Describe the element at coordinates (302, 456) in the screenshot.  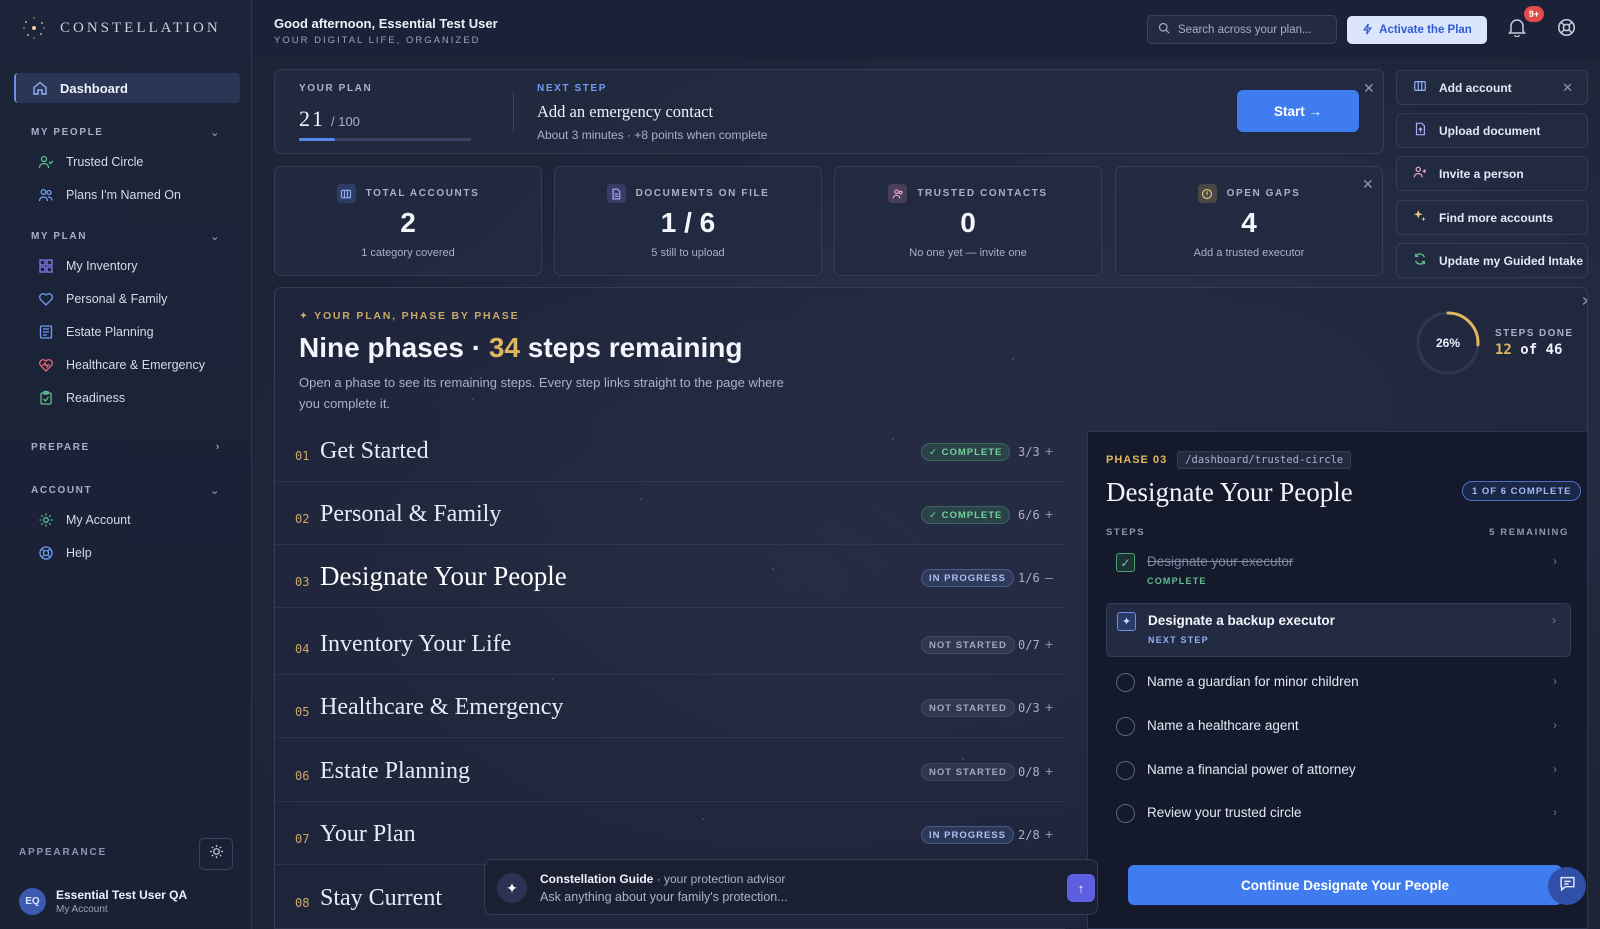
I see `phase-number: 01` at that location.